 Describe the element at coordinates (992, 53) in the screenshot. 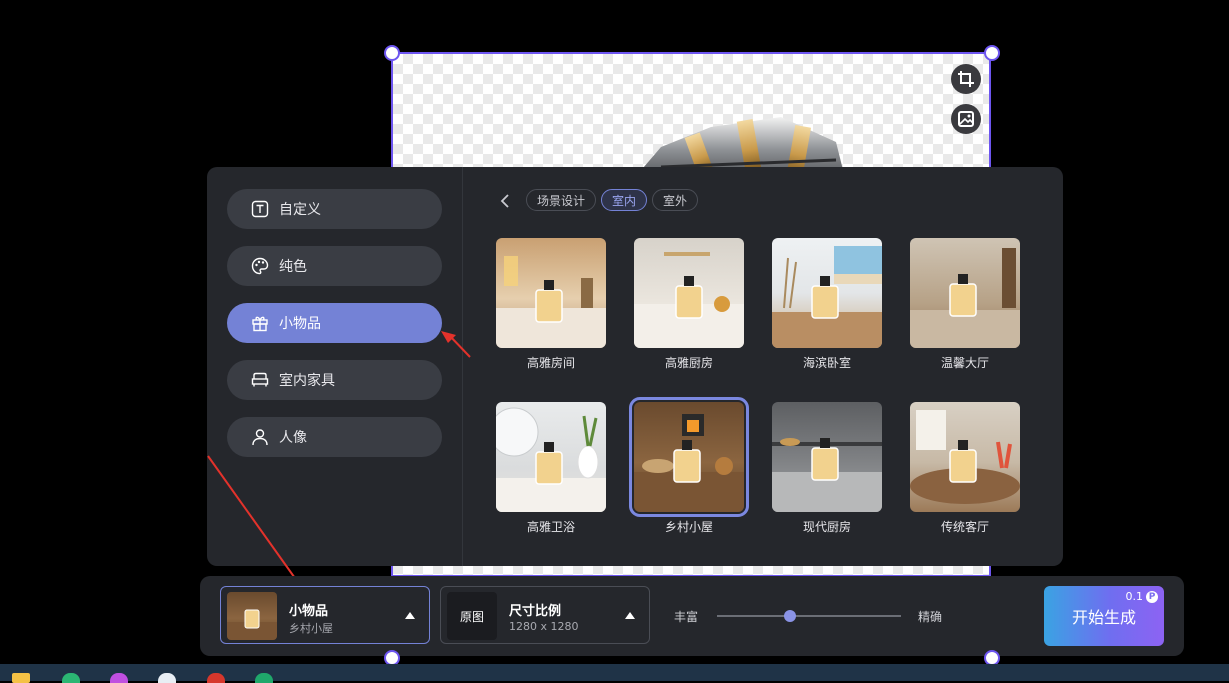

I see `resize-handle-top-right` at that location.